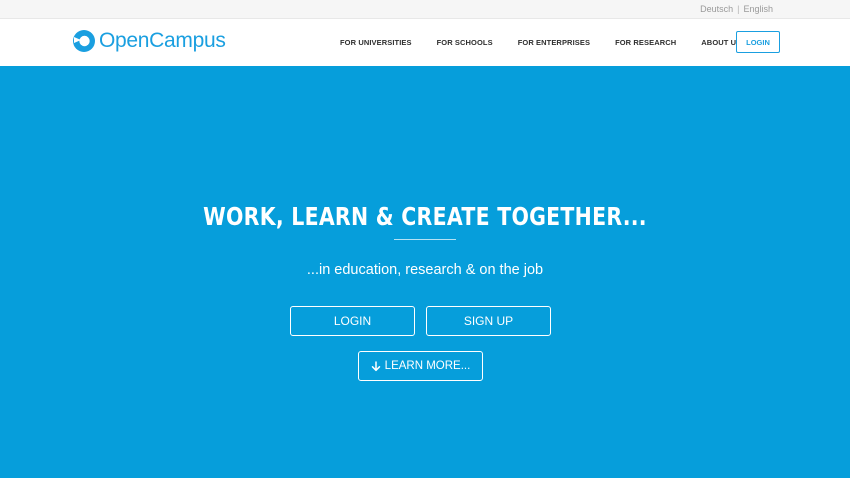 The image size is (850, 478). I want to click on hero-signup-button: SIGN UP, so click(488, 321).